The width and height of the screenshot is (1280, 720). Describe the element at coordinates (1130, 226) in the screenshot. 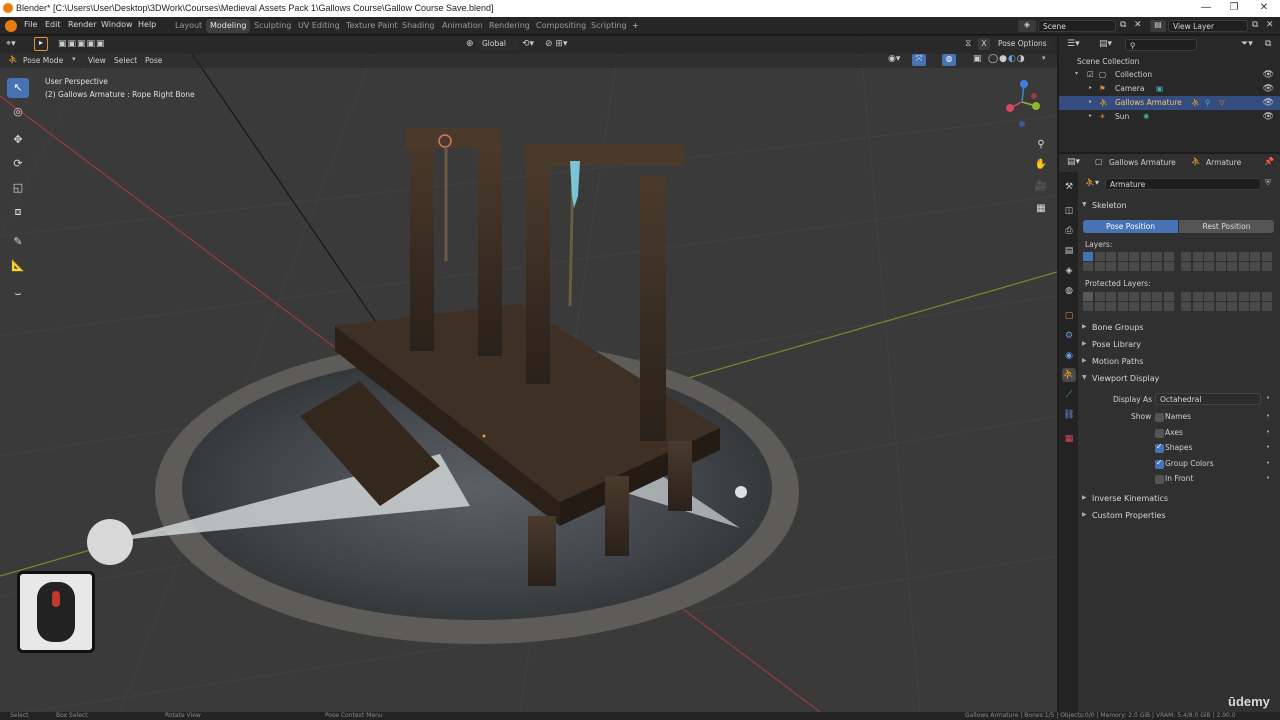

I see `pose-position-button: Pose Position` at that location.